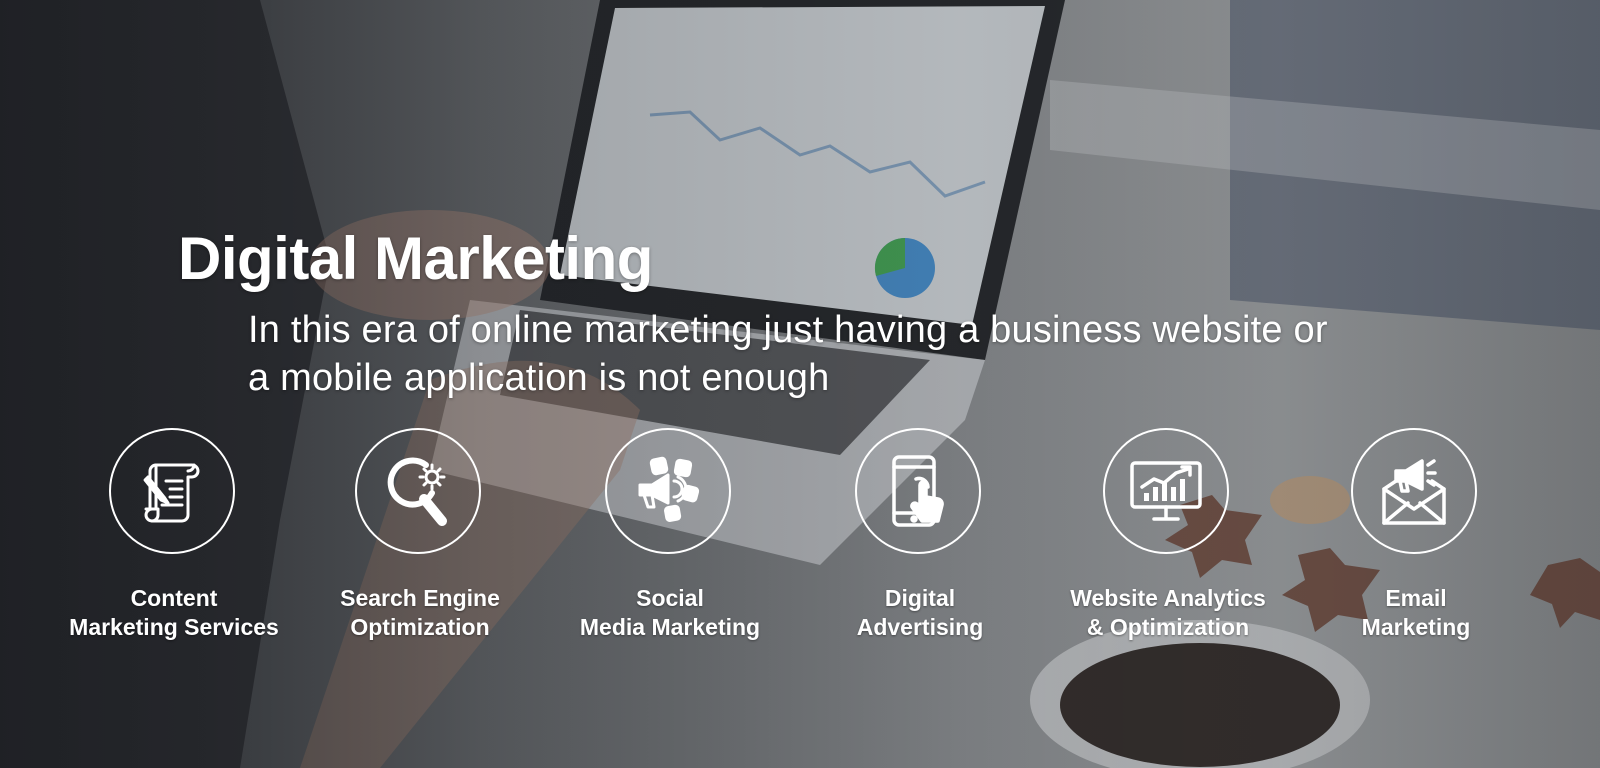  I want to click on magnifier-gear-icon, so click(417, 491).